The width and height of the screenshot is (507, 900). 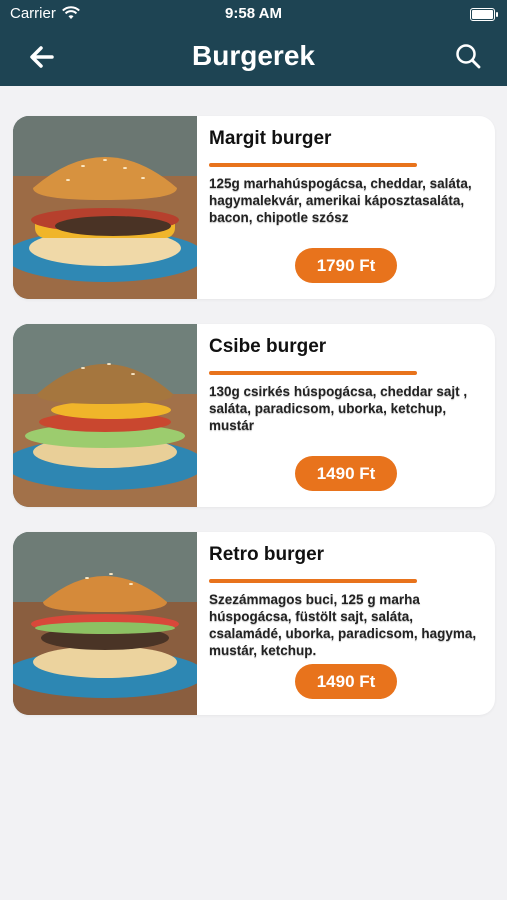 I want to click on status-time: 9:58 AM, so click(x=253, y=13).